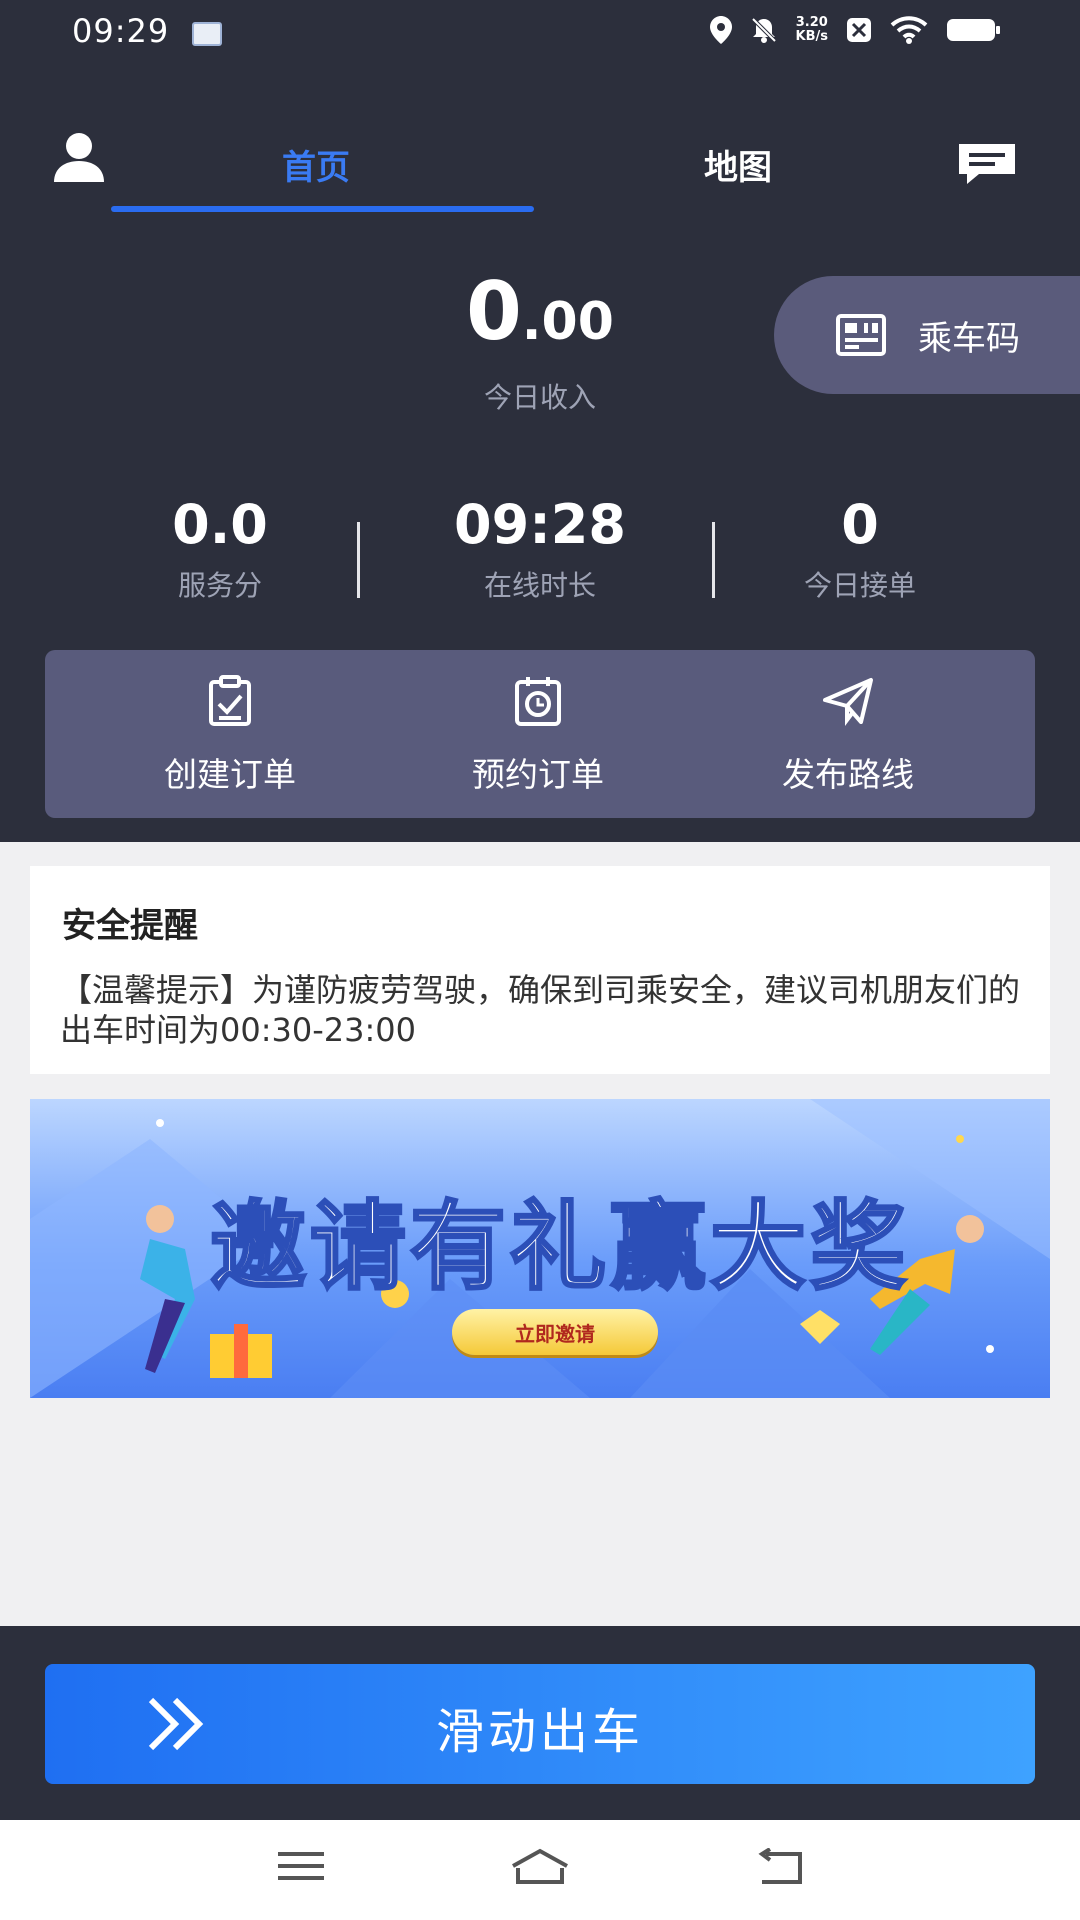 This screenshot has height=1920, width=1080. I want to click on stat-service-score: 0.0 服务分, so click(220, 547).